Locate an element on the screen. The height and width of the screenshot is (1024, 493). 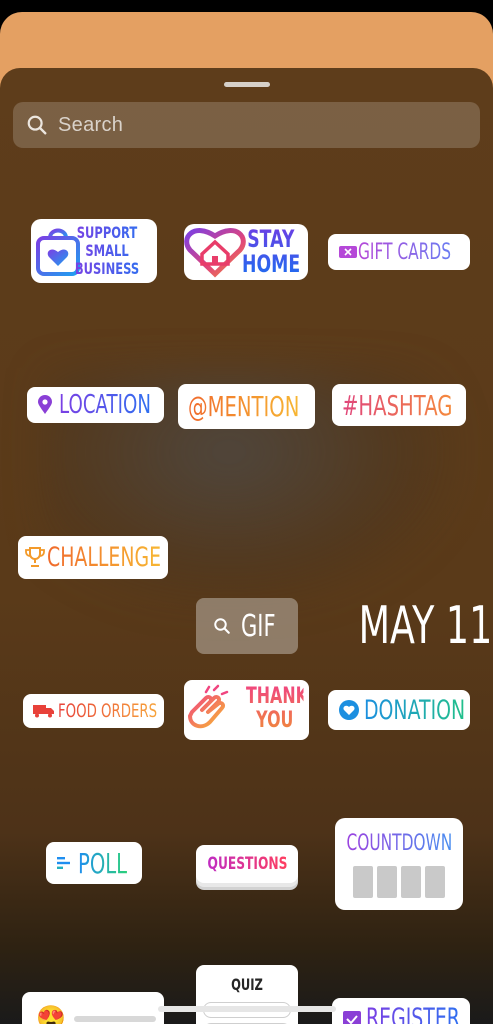
sticker-emoji-slider: 😍 is located at coordinates (93, 1008).